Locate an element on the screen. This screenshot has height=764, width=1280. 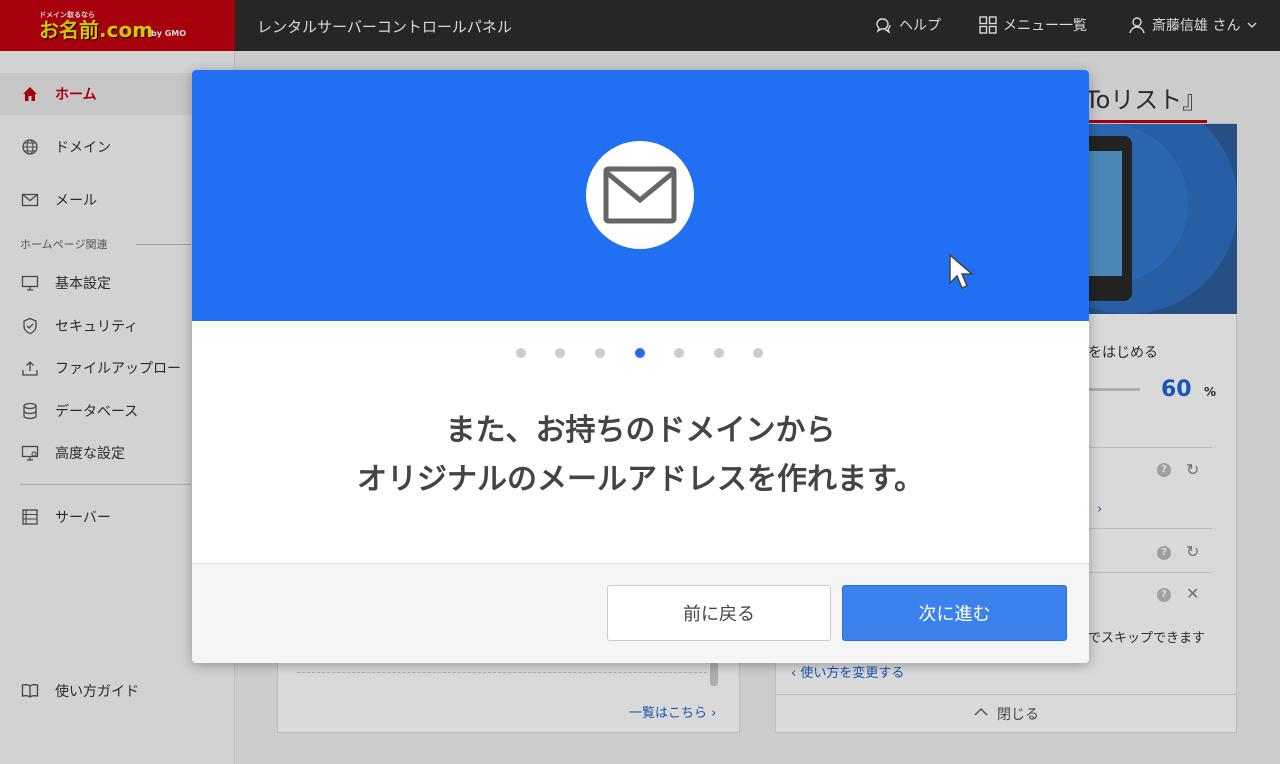
sidebar-item-label: データベース is located at coordinates (97, 412).